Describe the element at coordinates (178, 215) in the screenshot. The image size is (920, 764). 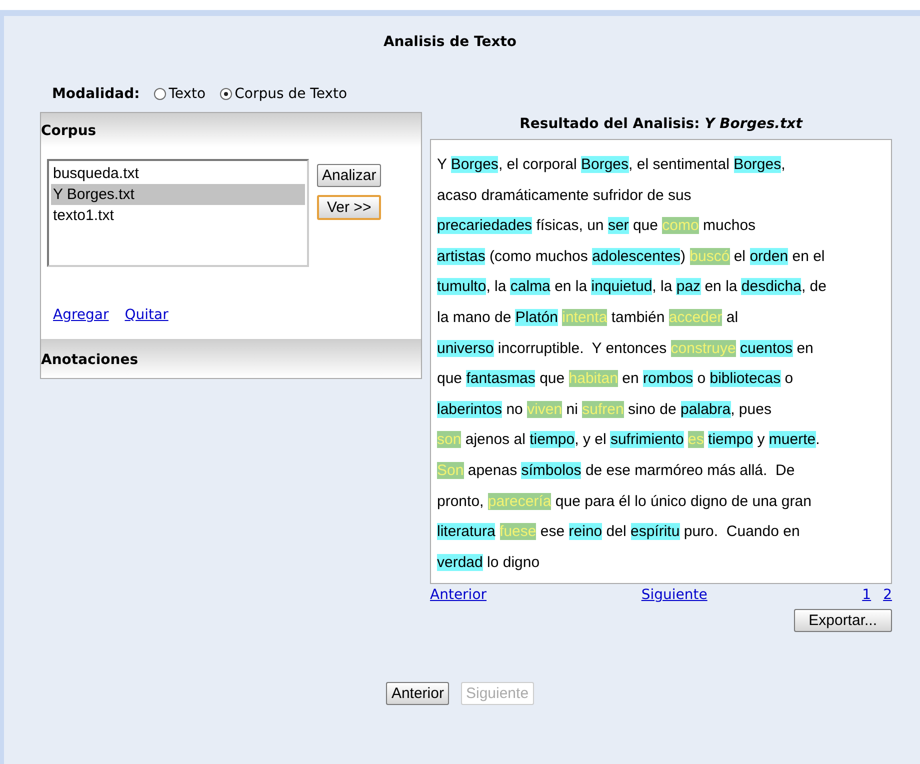
I see `file-item: texto1.txt` at that location.